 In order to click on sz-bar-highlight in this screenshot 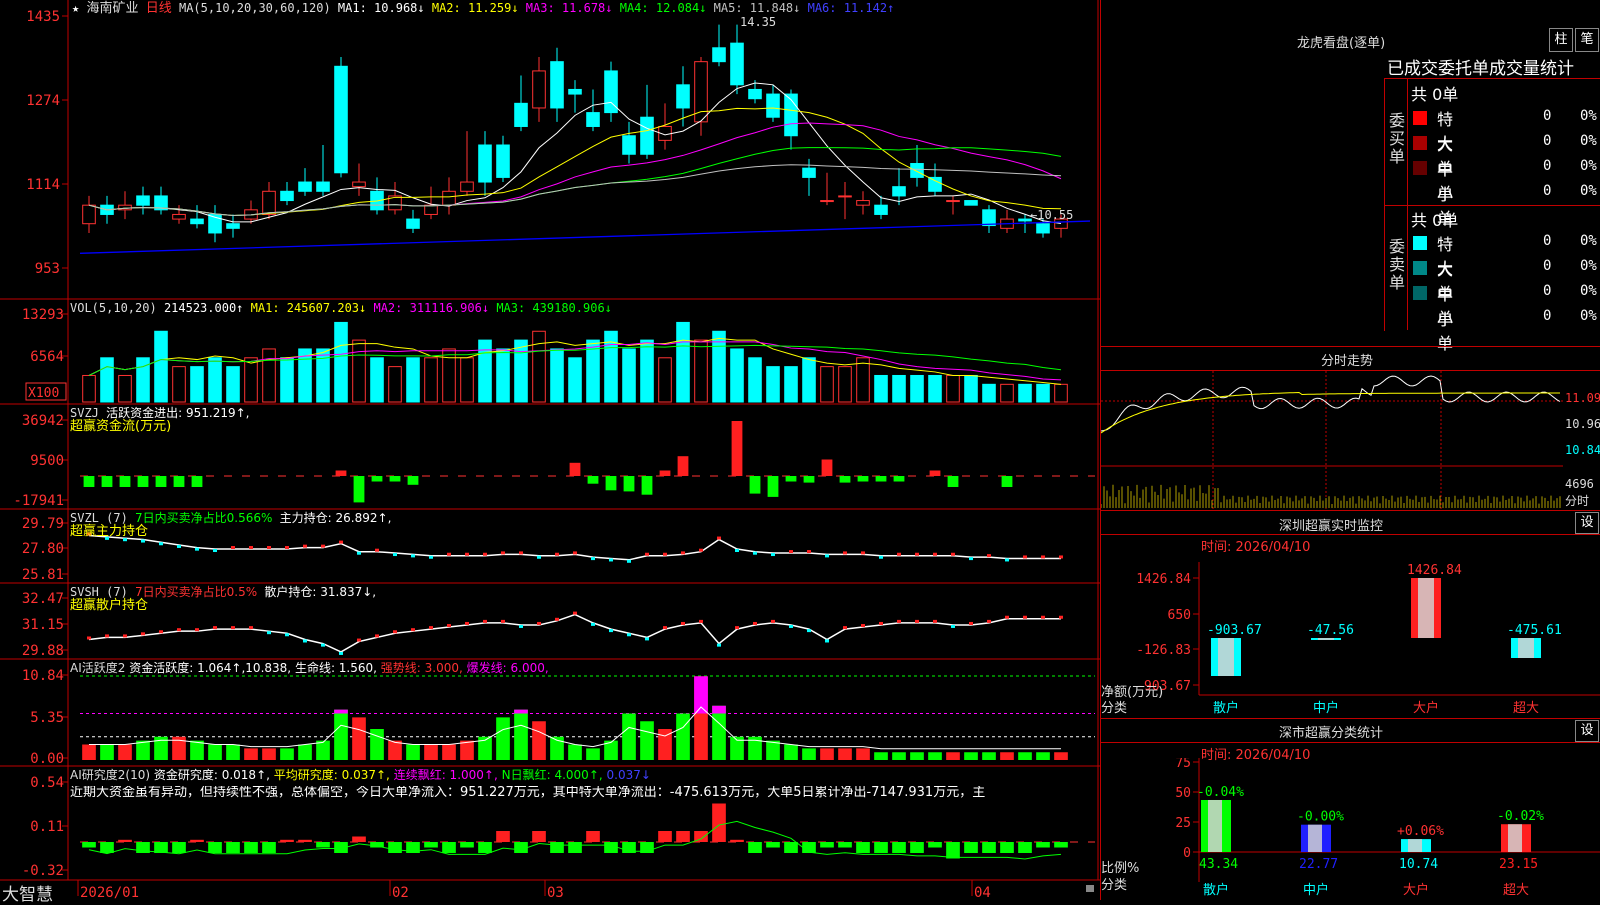, I will do `click(1226, 657)`.